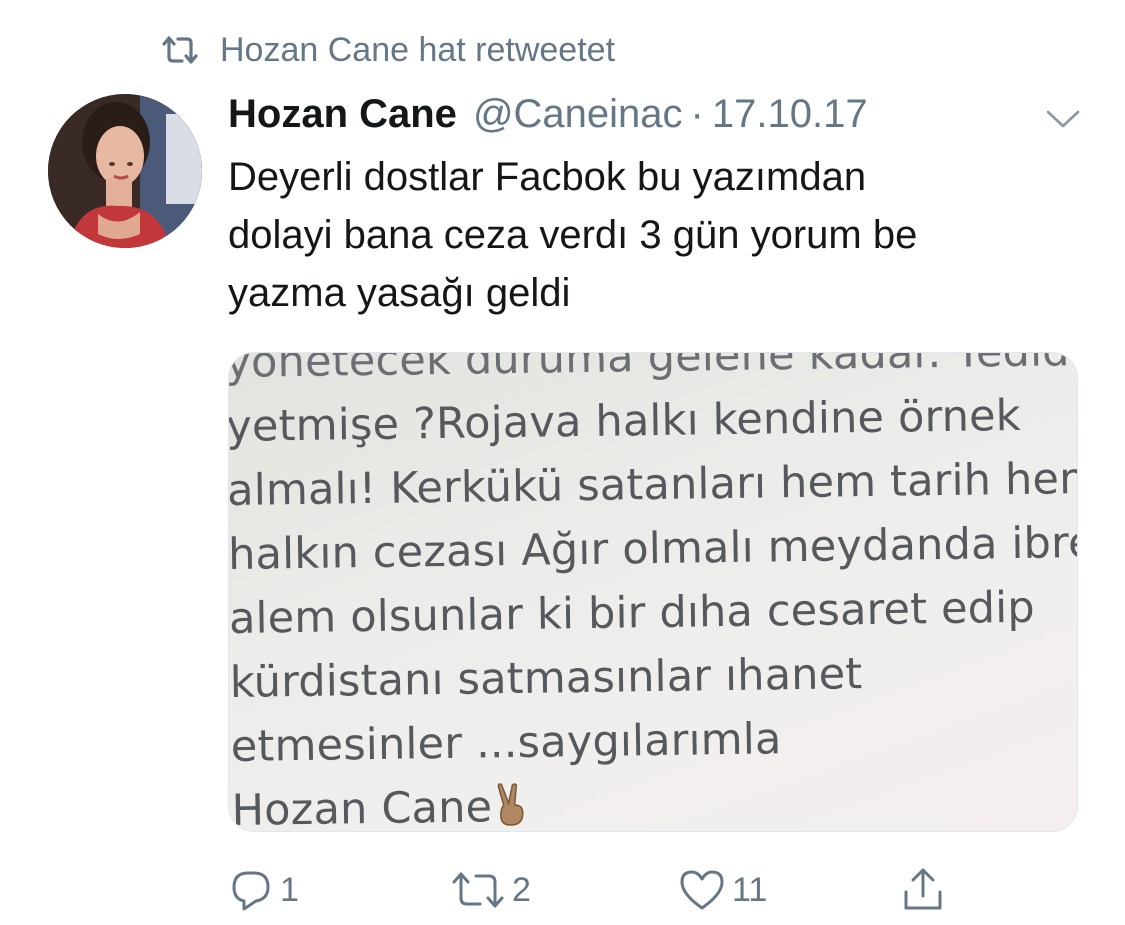 The image size is (1125, 925). I want to click on share-icon, so click(923, 890).